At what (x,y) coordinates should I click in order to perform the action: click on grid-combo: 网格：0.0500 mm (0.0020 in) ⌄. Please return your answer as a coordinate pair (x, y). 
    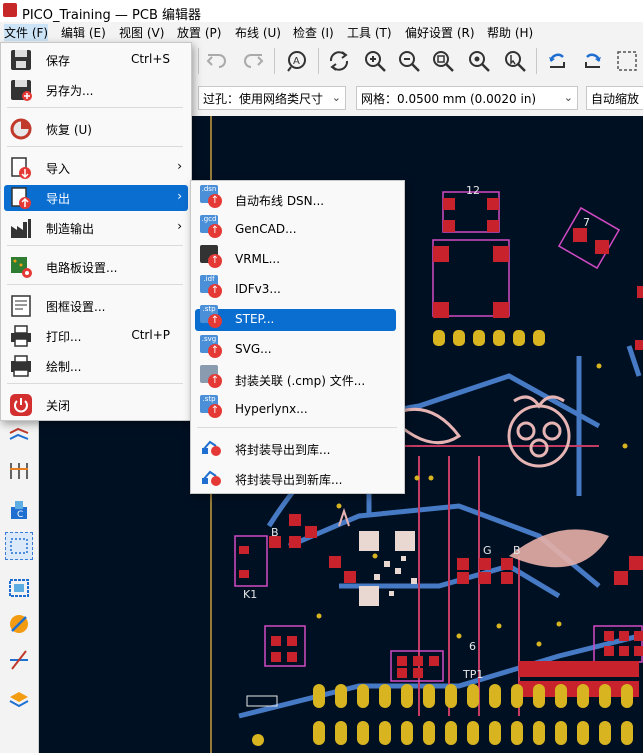
    Looking at the image, I should click on (467, 98).